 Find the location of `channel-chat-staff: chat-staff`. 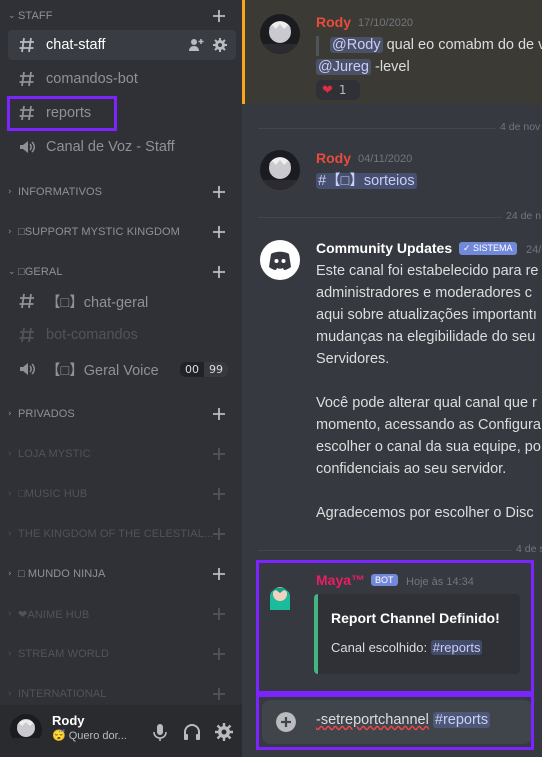

channel-chat-staff: chat-staff is located at coordinates (122, 45).